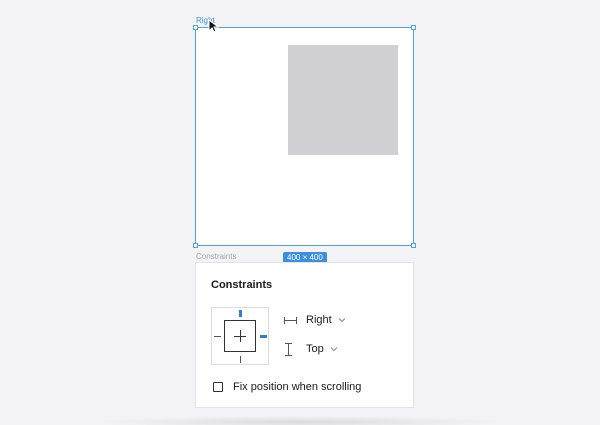  What do you see at coordinates (240, 359) in the screenshot?
I see `constraint-bottom-handle` at bounding box center [240, 359].